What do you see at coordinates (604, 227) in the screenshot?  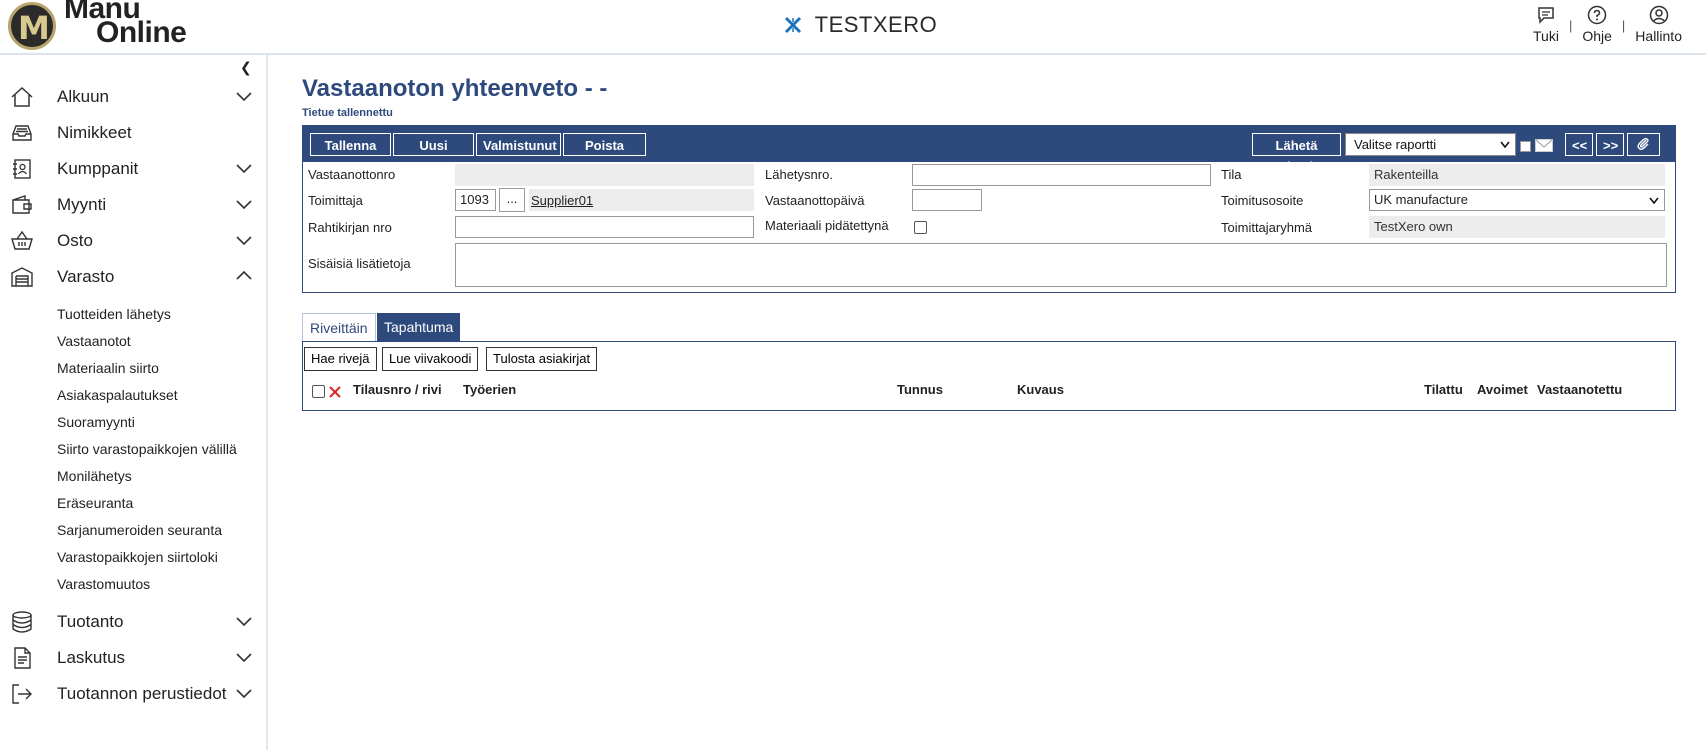 I see `waybill-input` at bounding box center [604, 227].